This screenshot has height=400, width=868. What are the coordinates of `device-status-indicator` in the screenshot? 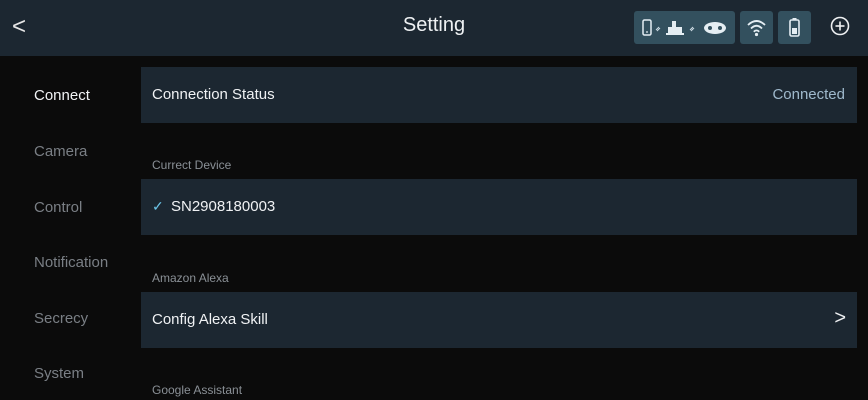 It's located at (684, 27).